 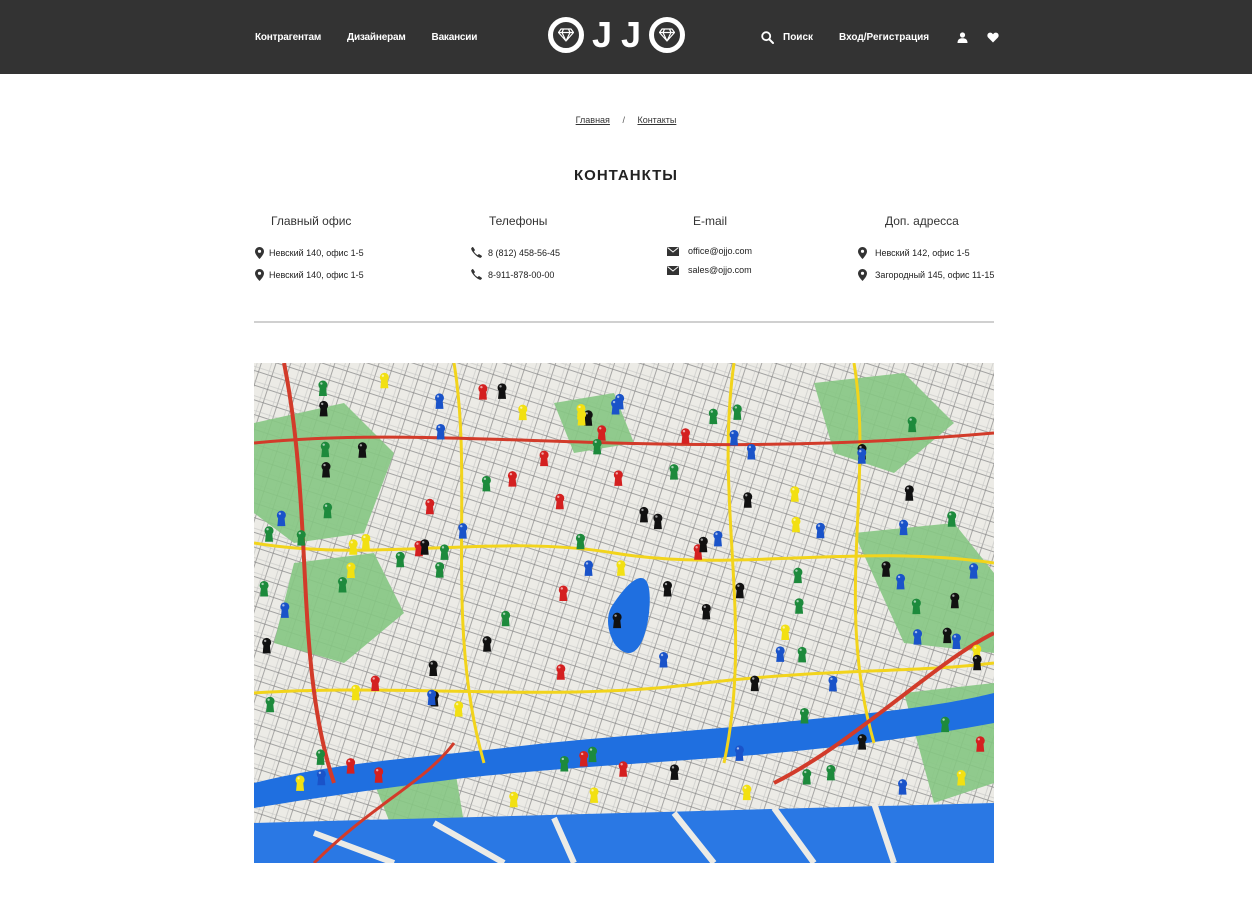 What do you see at coordinates (624, 322) in the screenshot?
I see `section-divider` at bounding box center [624, 322].